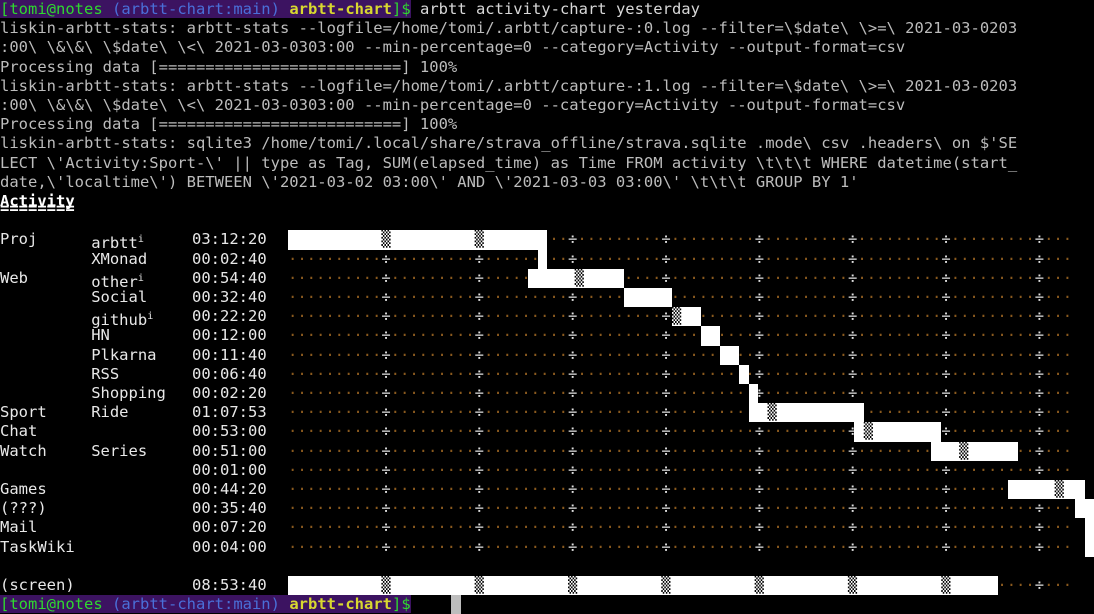 Image resolution: width=1094 pixels, height=614 pixels. Describe the element at coordinates (229, 239) in the screenshot. I see `row-duration: 03:12:20` at that location.